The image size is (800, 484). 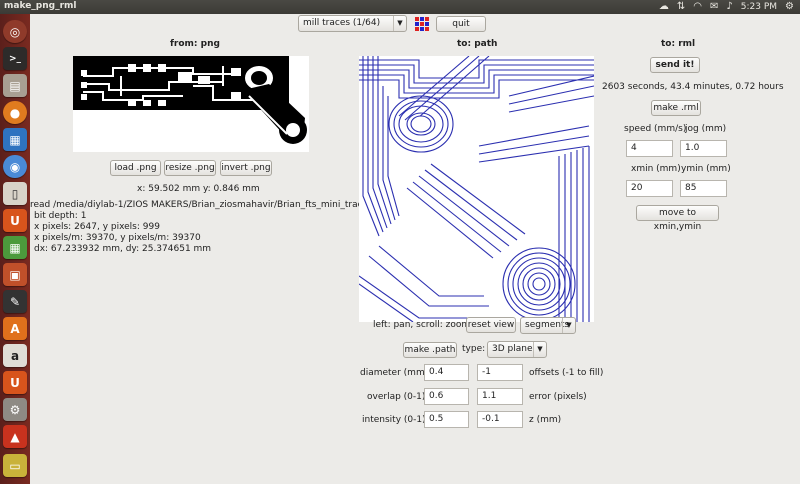 I want to click on wifi-icon: ◠, so click(x=697, y=7).